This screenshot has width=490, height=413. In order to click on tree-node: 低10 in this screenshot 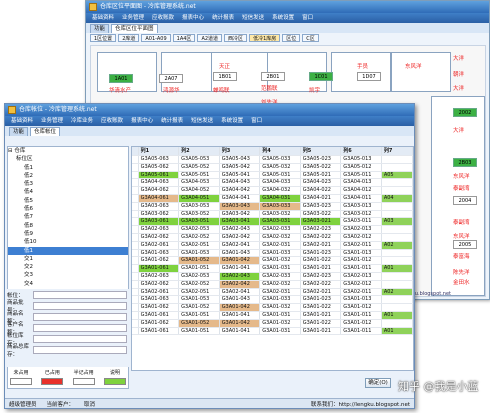, I will do `click(68, 242)`.